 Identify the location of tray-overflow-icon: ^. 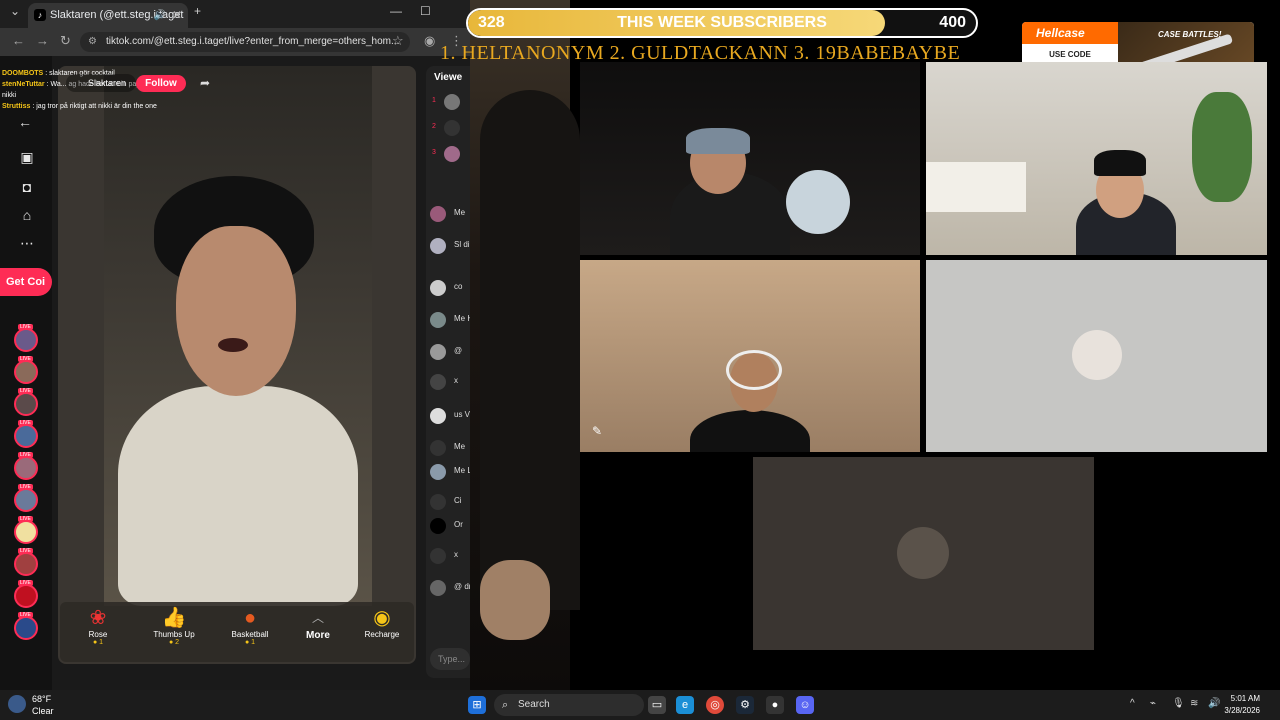
(1132, 703).